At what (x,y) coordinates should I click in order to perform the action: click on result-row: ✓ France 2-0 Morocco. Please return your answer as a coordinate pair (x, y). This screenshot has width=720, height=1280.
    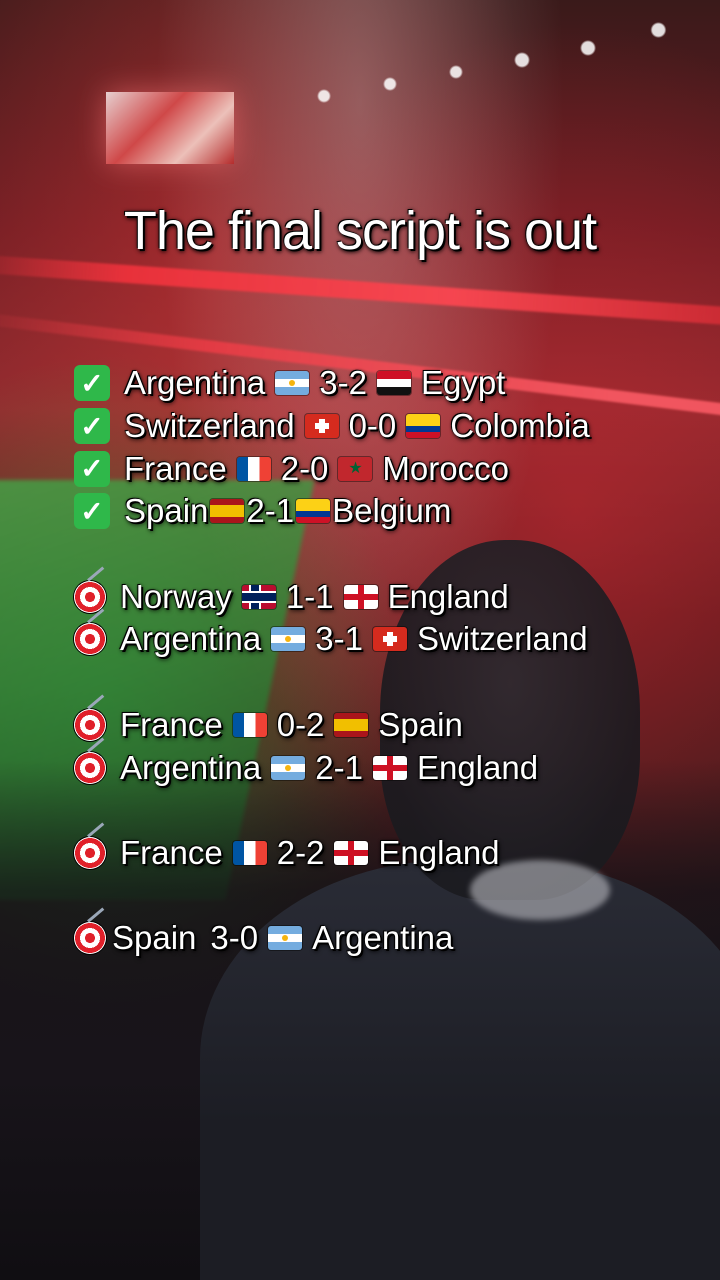
    Looking at the image, I should click on (394, 468).